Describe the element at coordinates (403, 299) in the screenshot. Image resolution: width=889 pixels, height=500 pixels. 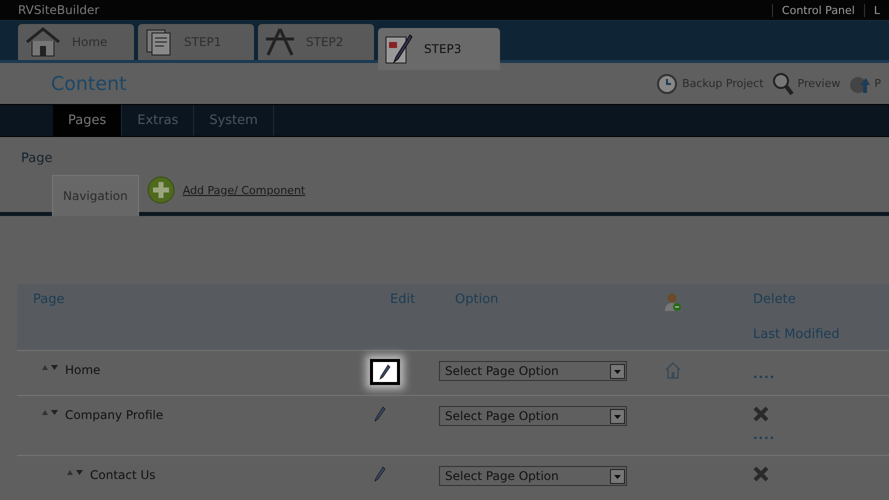
I see `column-heading: Edit` at that location.